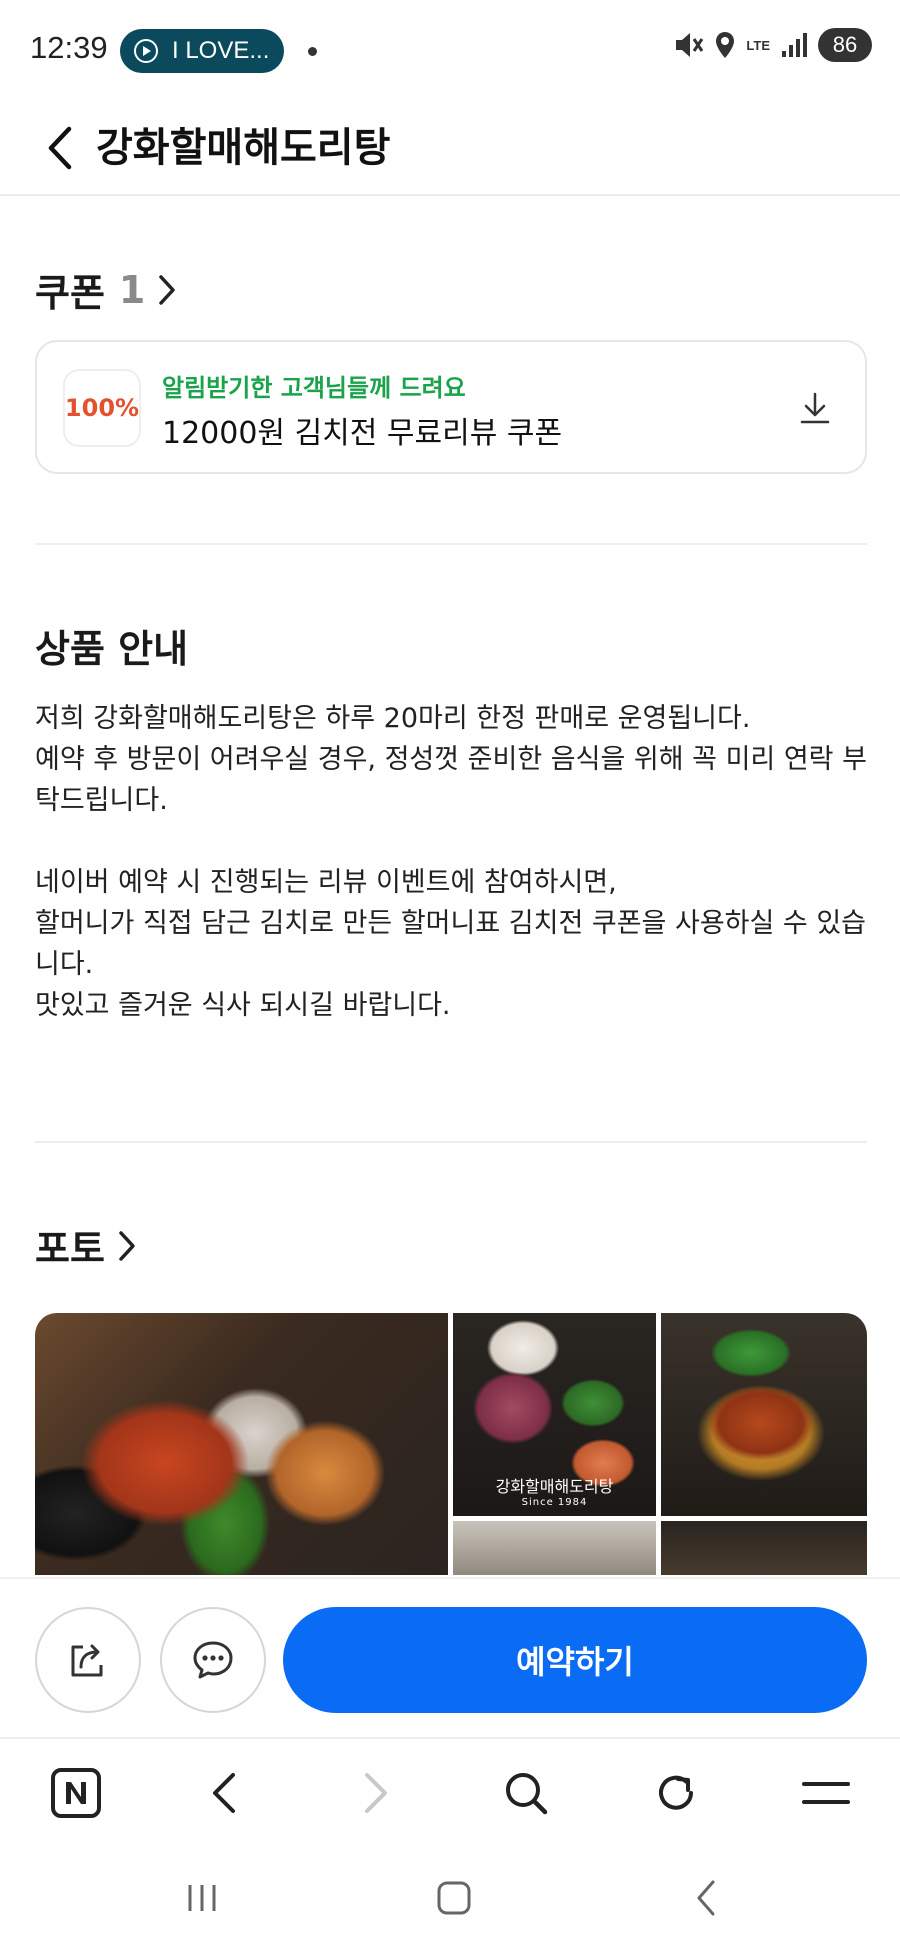 The image size is (900, 1950). What do you see at coordinates (314, 388) in the screenshot?
I see `coupon-subtitle: 알림받기한 고객님들께 드려요` at bounding box center [314, 388].